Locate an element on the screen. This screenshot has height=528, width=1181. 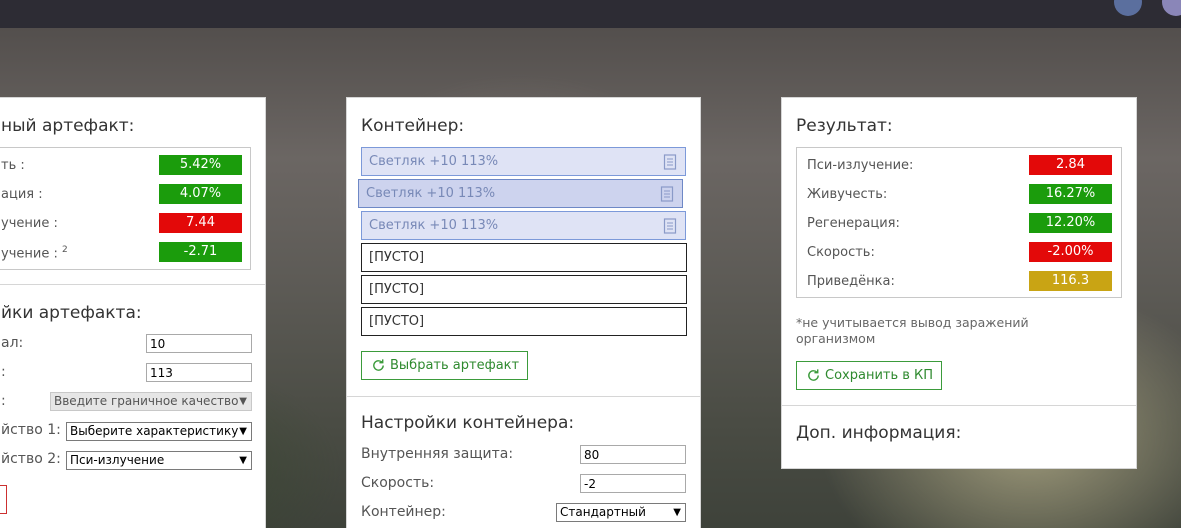
select-value: Введите граничное качество is located at coordinates (146, 401).